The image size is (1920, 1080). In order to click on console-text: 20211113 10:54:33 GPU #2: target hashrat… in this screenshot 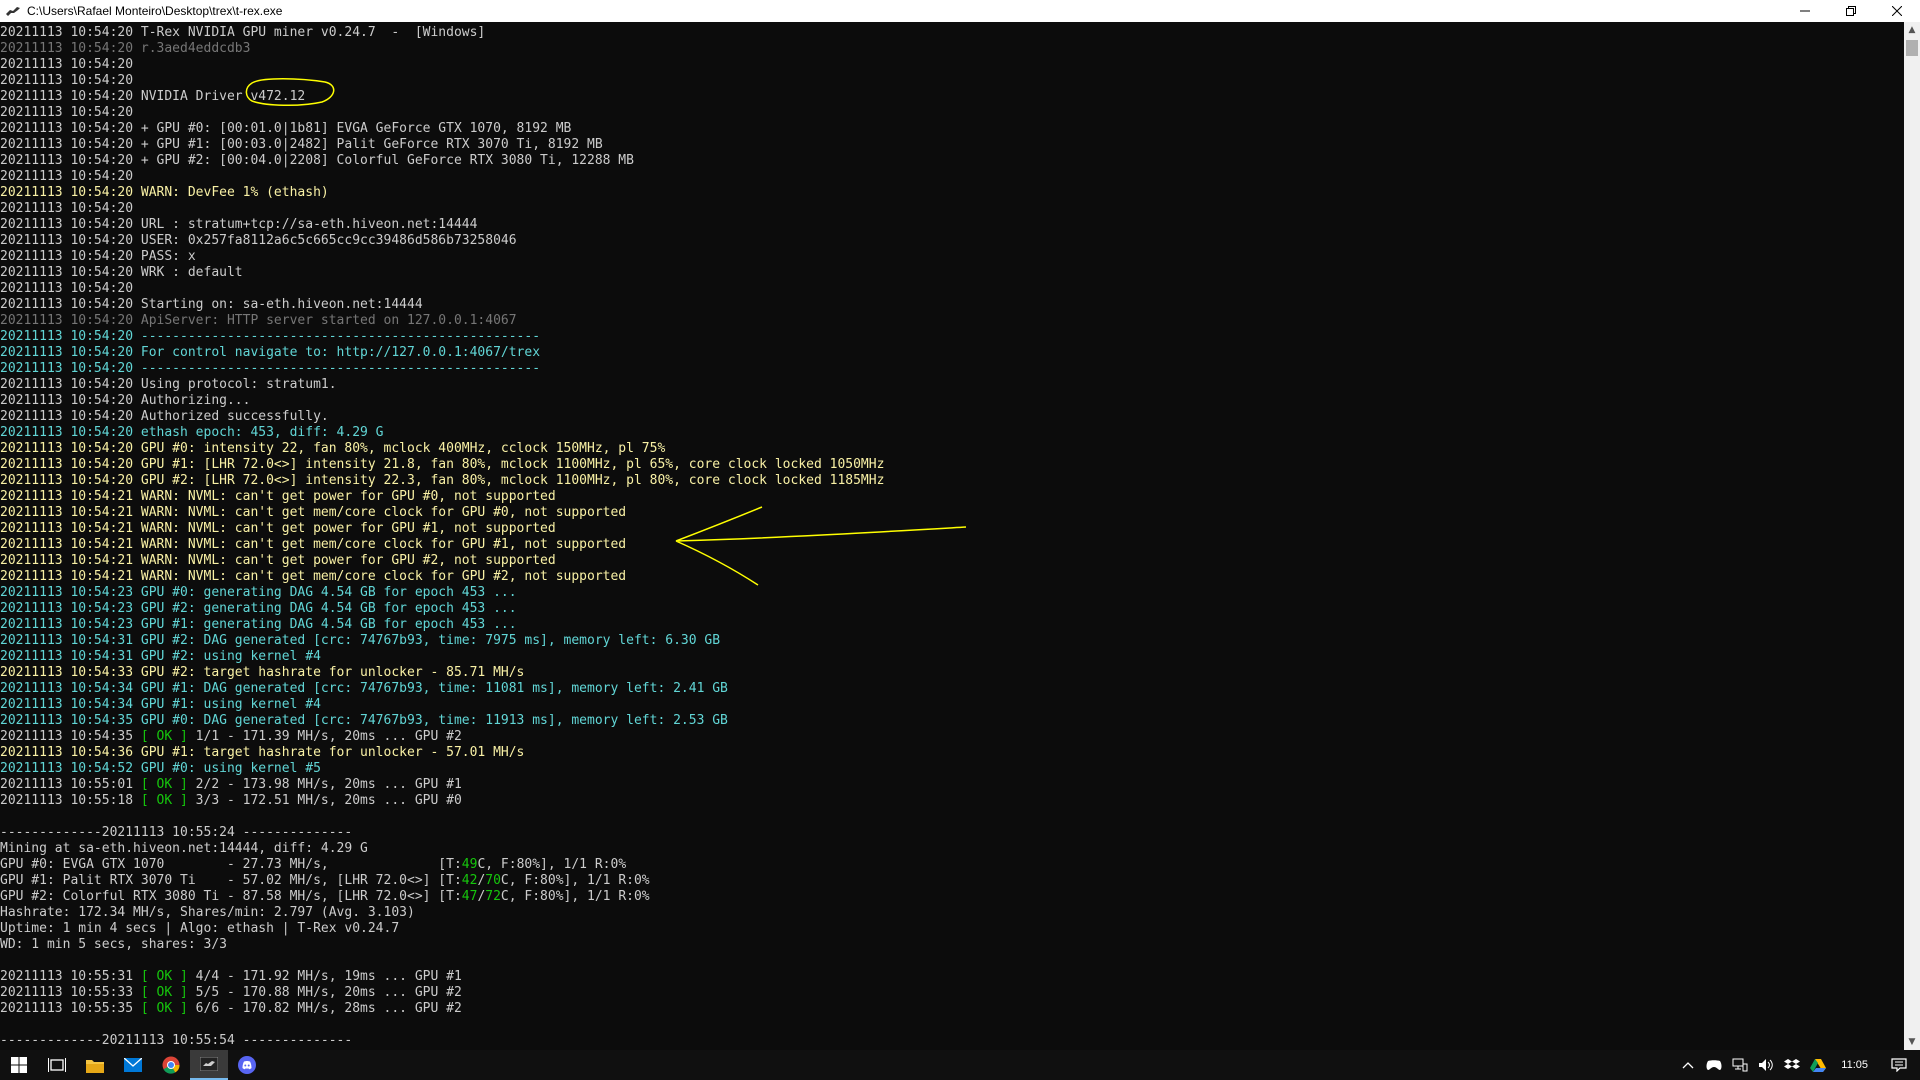, I will do `click(262, 672)`.